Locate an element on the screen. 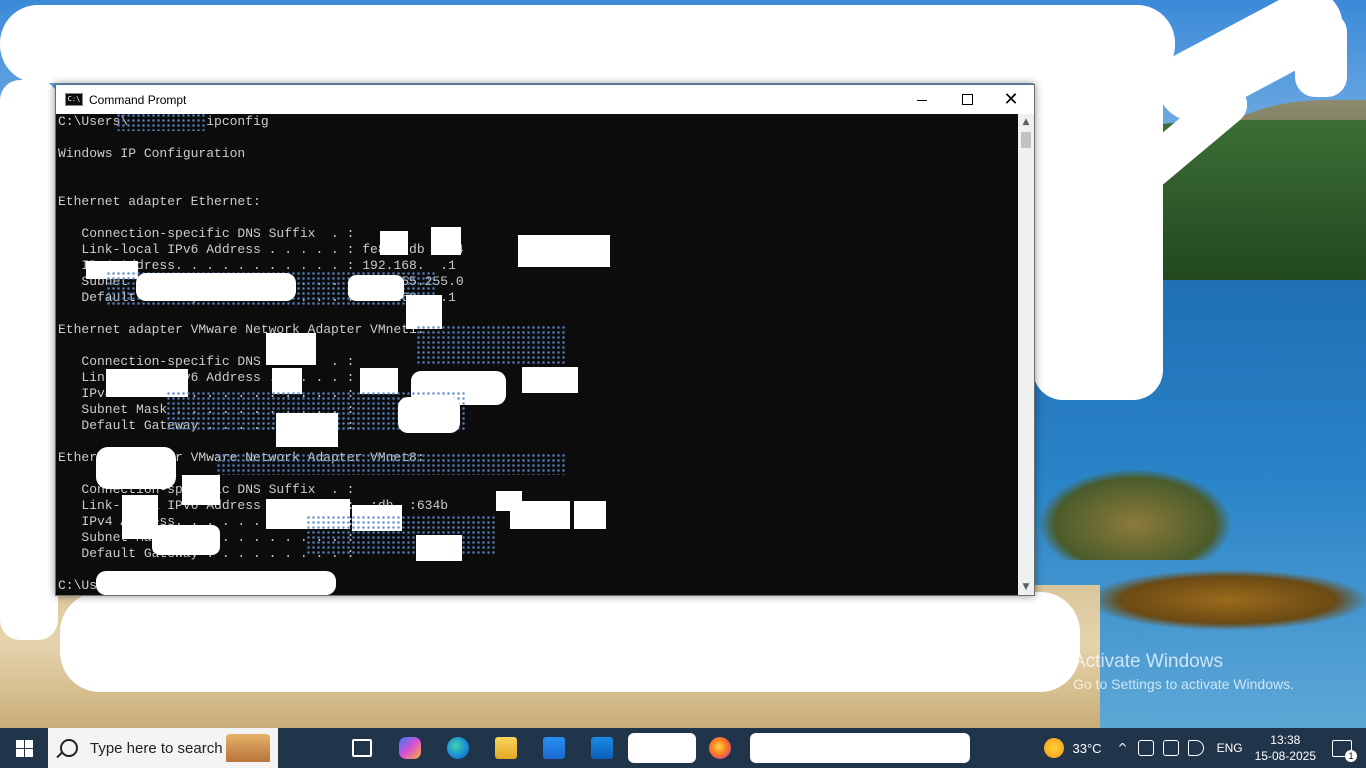  store-icon is located at coordinates (554, 748).